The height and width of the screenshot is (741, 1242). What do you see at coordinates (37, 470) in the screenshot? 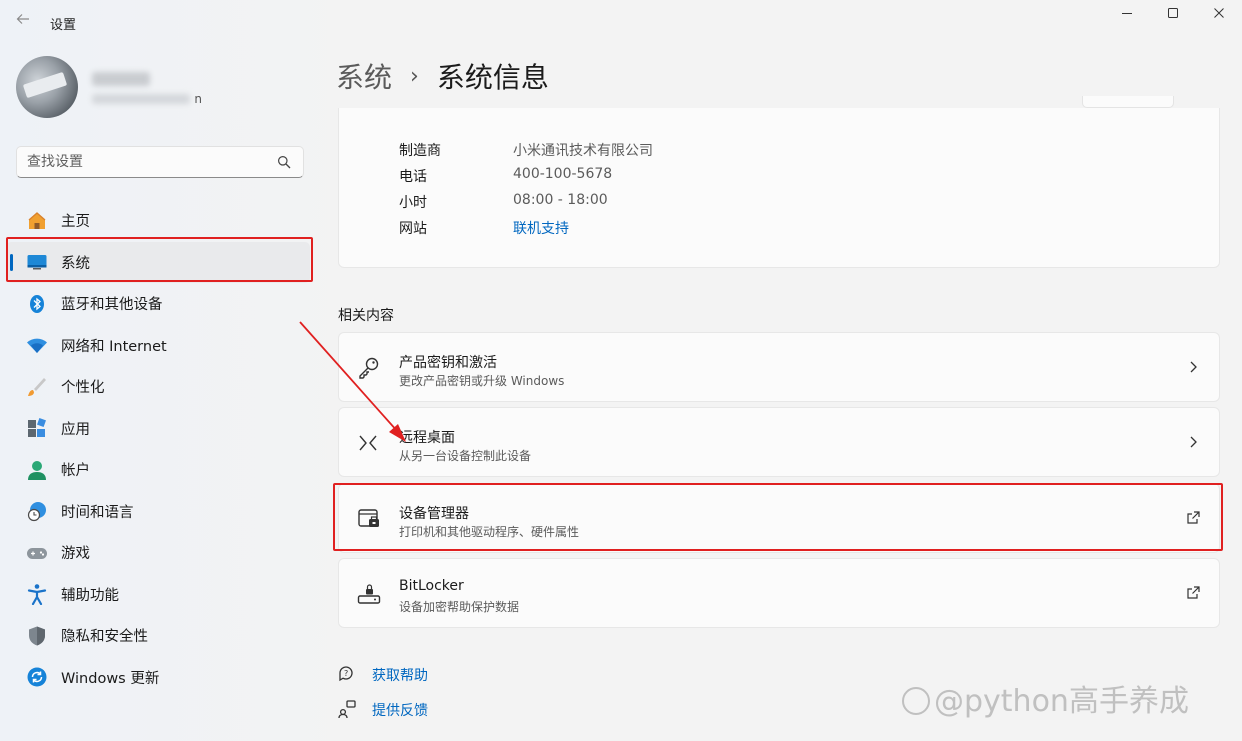
I see `account-icon` at bounding box center [37, 470].